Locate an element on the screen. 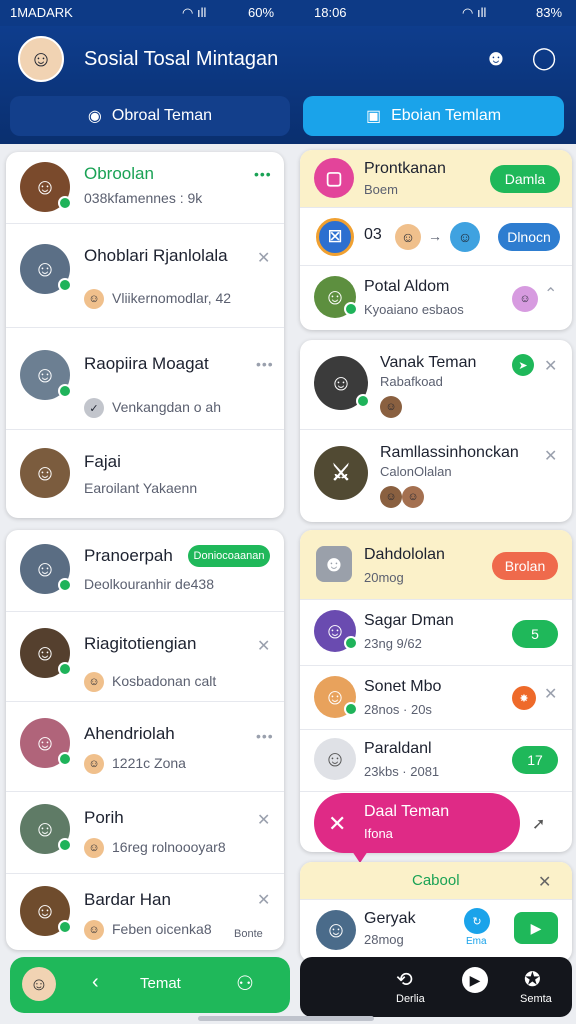 The width and height of the screenshot is (576, 1024). share-arrow-icon: ➚ is located at coordinates (538, 824).